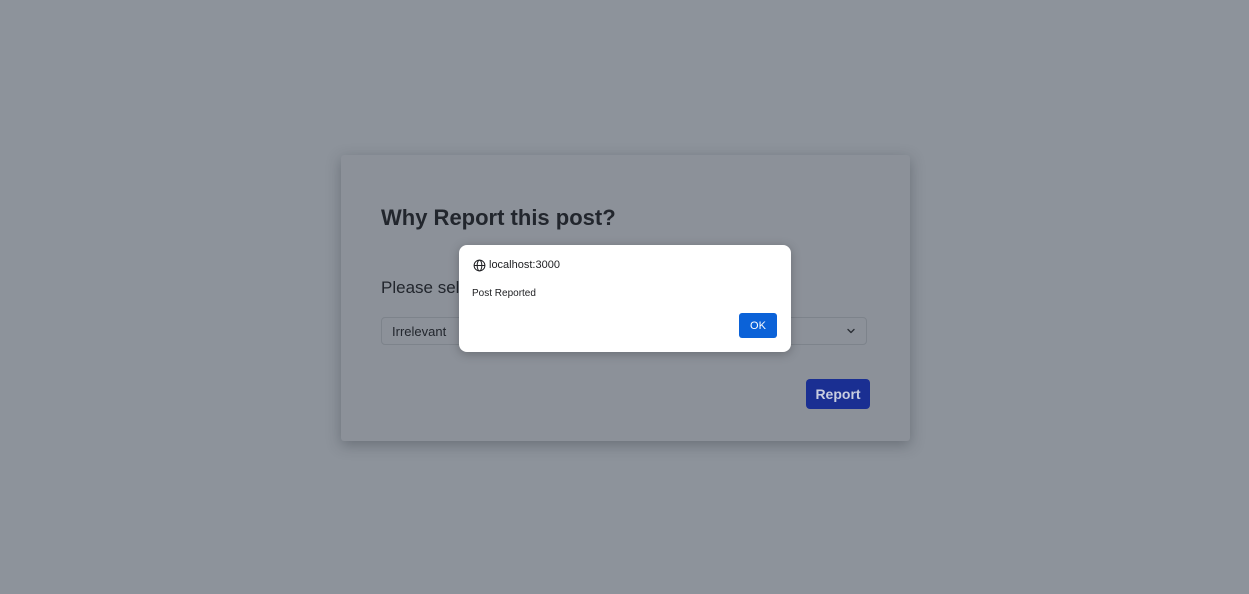  What do you see at coordinates (851, 331) in the screenshot?
I see `chevron-down-icon` at bounding box center [851, 331].